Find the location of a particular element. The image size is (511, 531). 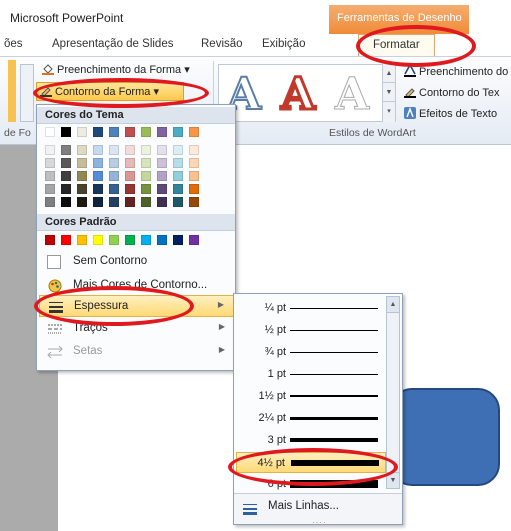

tab-slide-show: Apresentação de Slides is located at coordinates (112, 44).